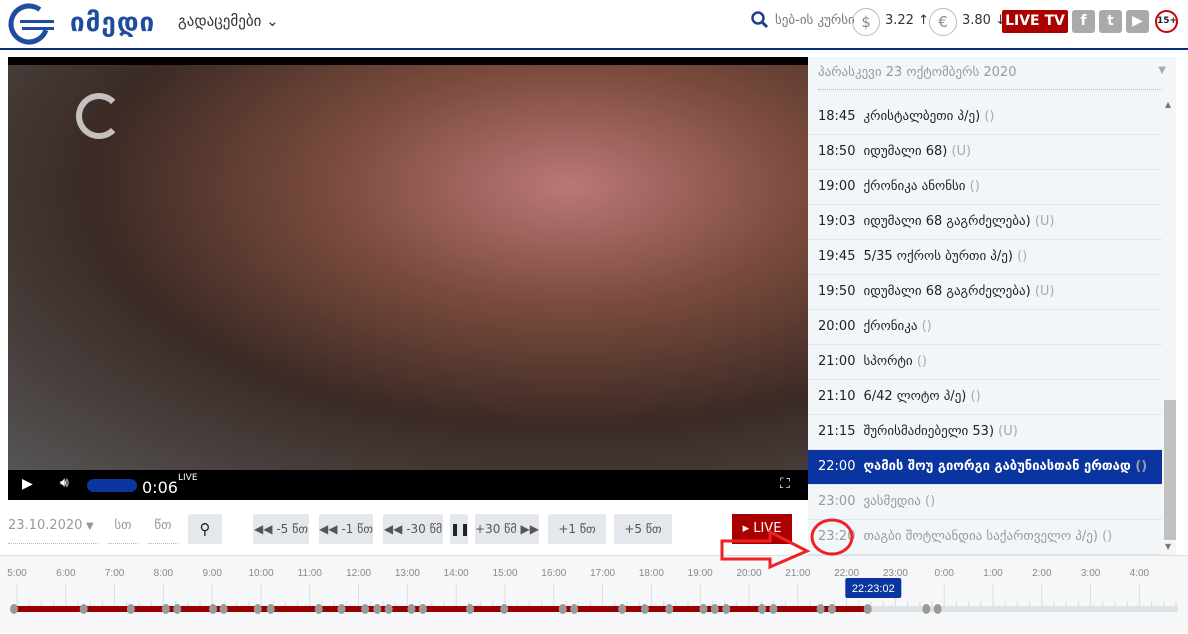 This screenshot has height=634, width=1188. What do you see at coordinates (1110, 21) in the screenshot?
I see `twitter-icon: t` at bounding box center [1110, 21].